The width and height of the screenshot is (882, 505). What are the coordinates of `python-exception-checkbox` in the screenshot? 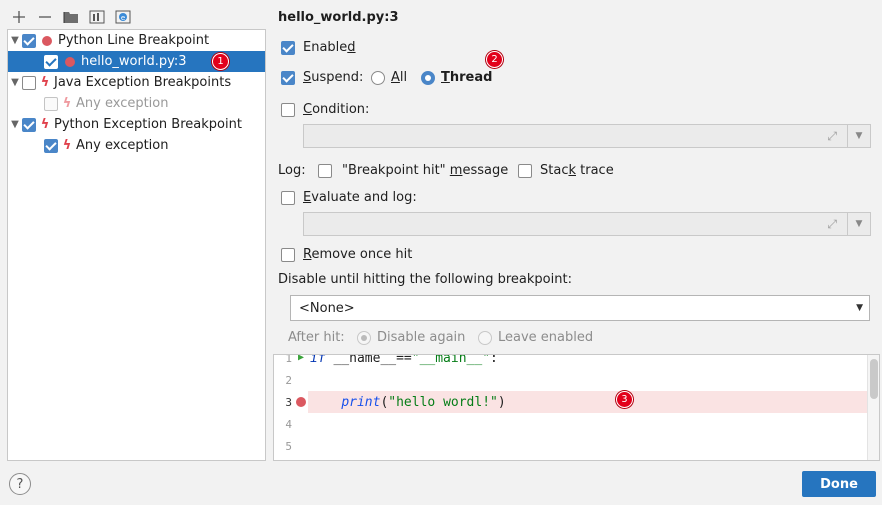 It's located at (29, 124).